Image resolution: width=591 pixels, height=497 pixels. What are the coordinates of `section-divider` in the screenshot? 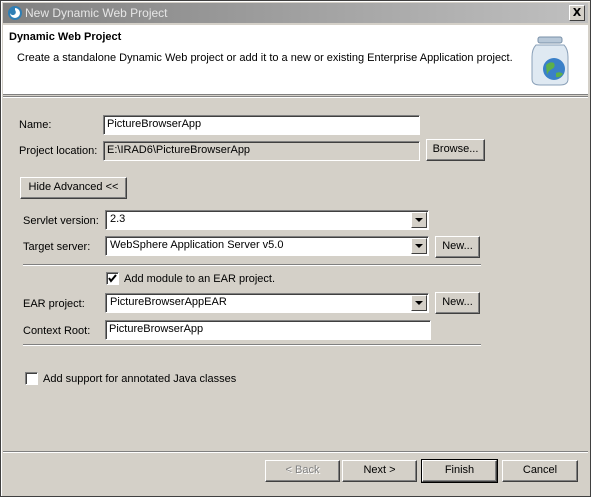 It's located at (252, 265).